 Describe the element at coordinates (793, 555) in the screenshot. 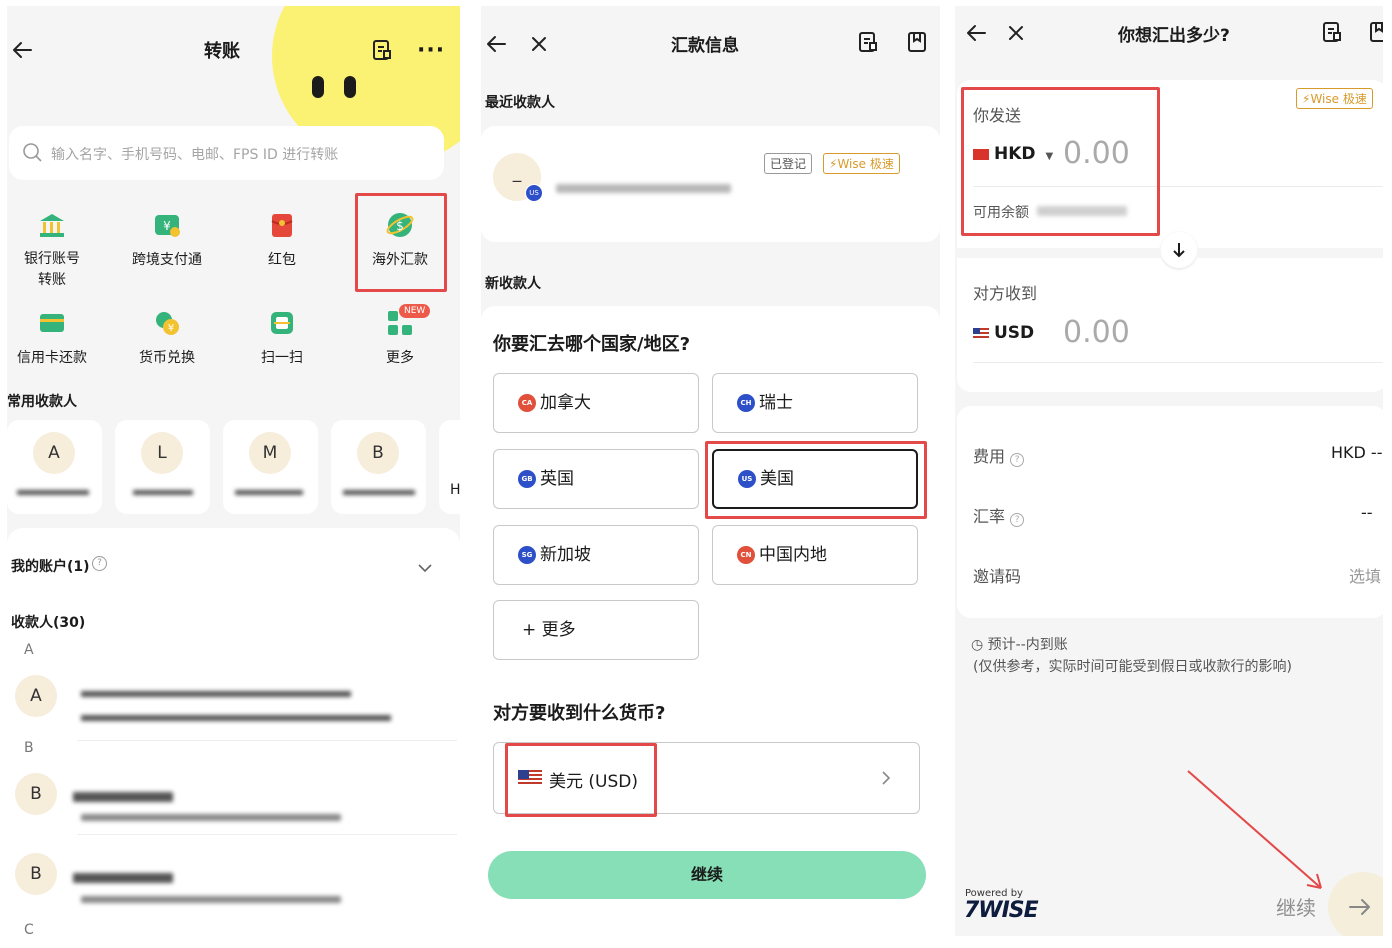

I see `country-name: 中国内地` at that location.